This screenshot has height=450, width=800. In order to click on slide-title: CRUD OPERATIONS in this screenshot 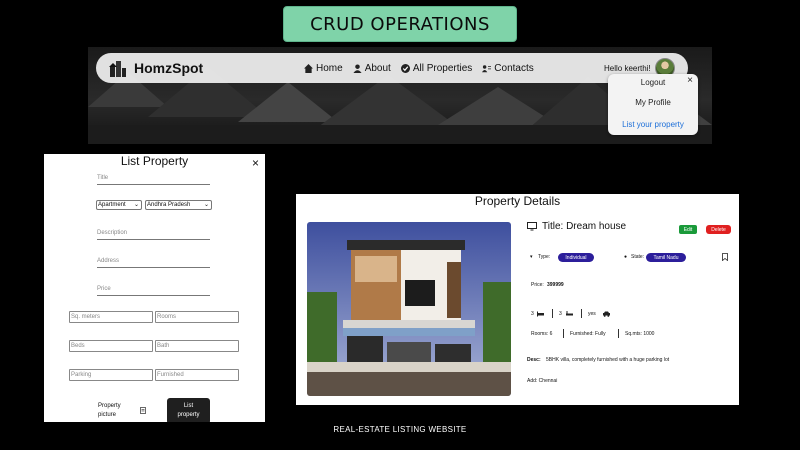, I will do `click(400, 24)`.